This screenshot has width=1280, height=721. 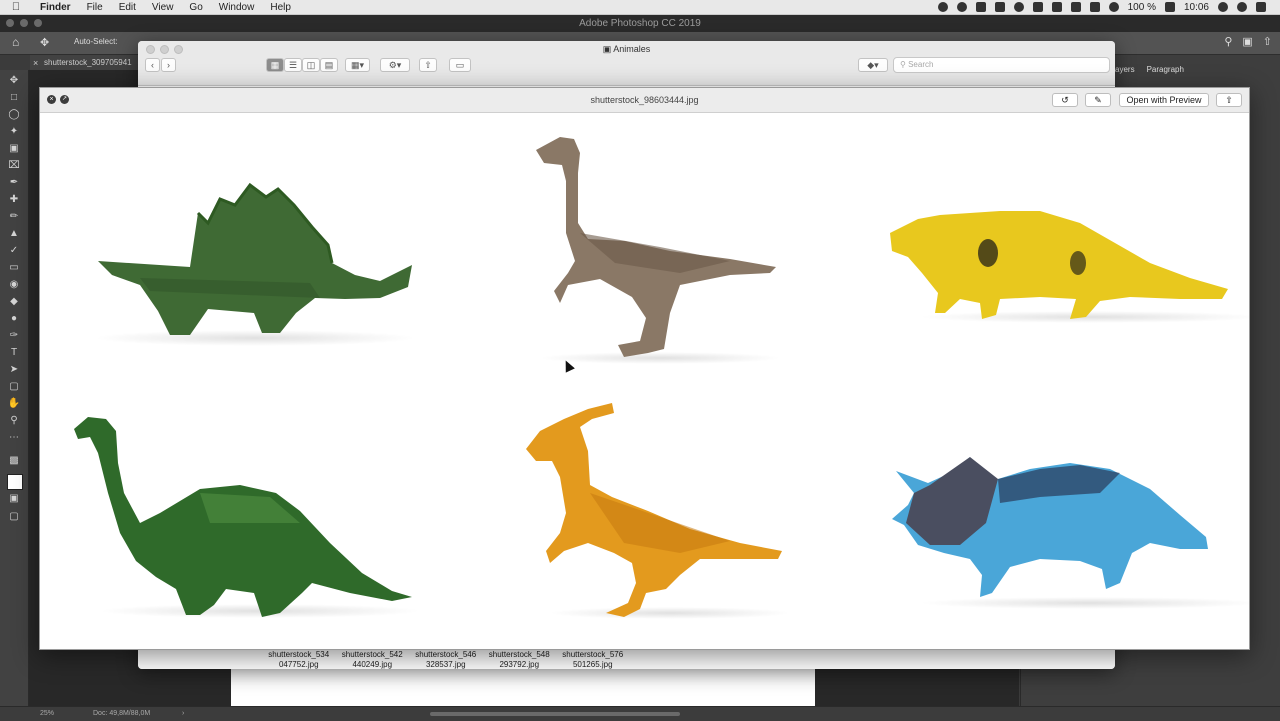 I want to click on search-icon: ⚲, so click(x=1228, y=41).